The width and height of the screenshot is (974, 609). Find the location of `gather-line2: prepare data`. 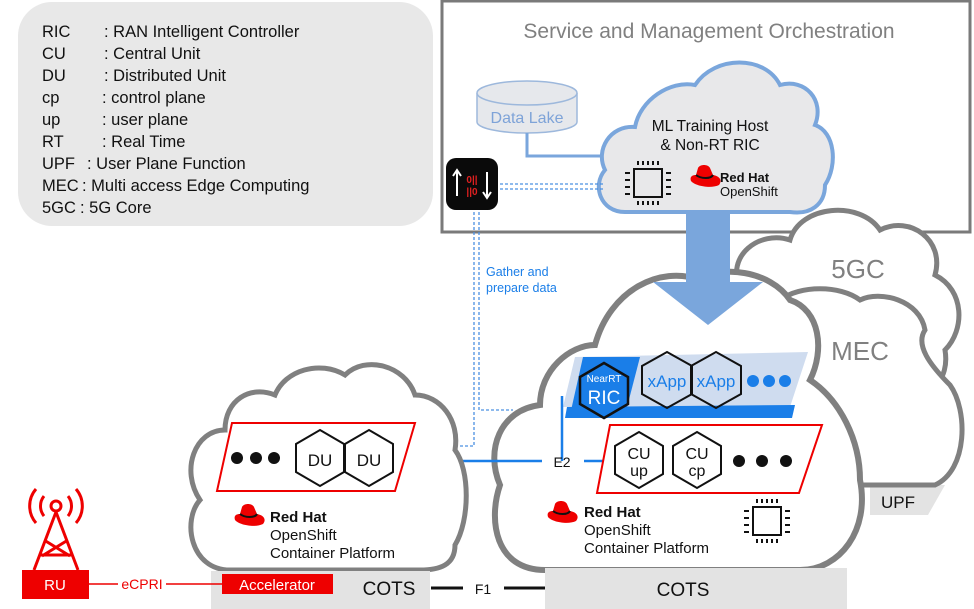

gather-line2: prepare data is located at coordinates (521, 288).